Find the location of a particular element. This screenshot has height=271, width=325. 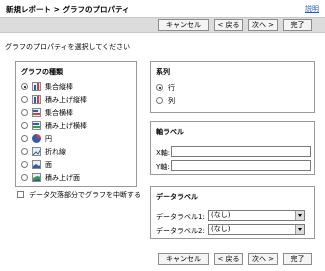

instruction-text: グラフのプロパティを選択してください is located at coordinates (68, 47).